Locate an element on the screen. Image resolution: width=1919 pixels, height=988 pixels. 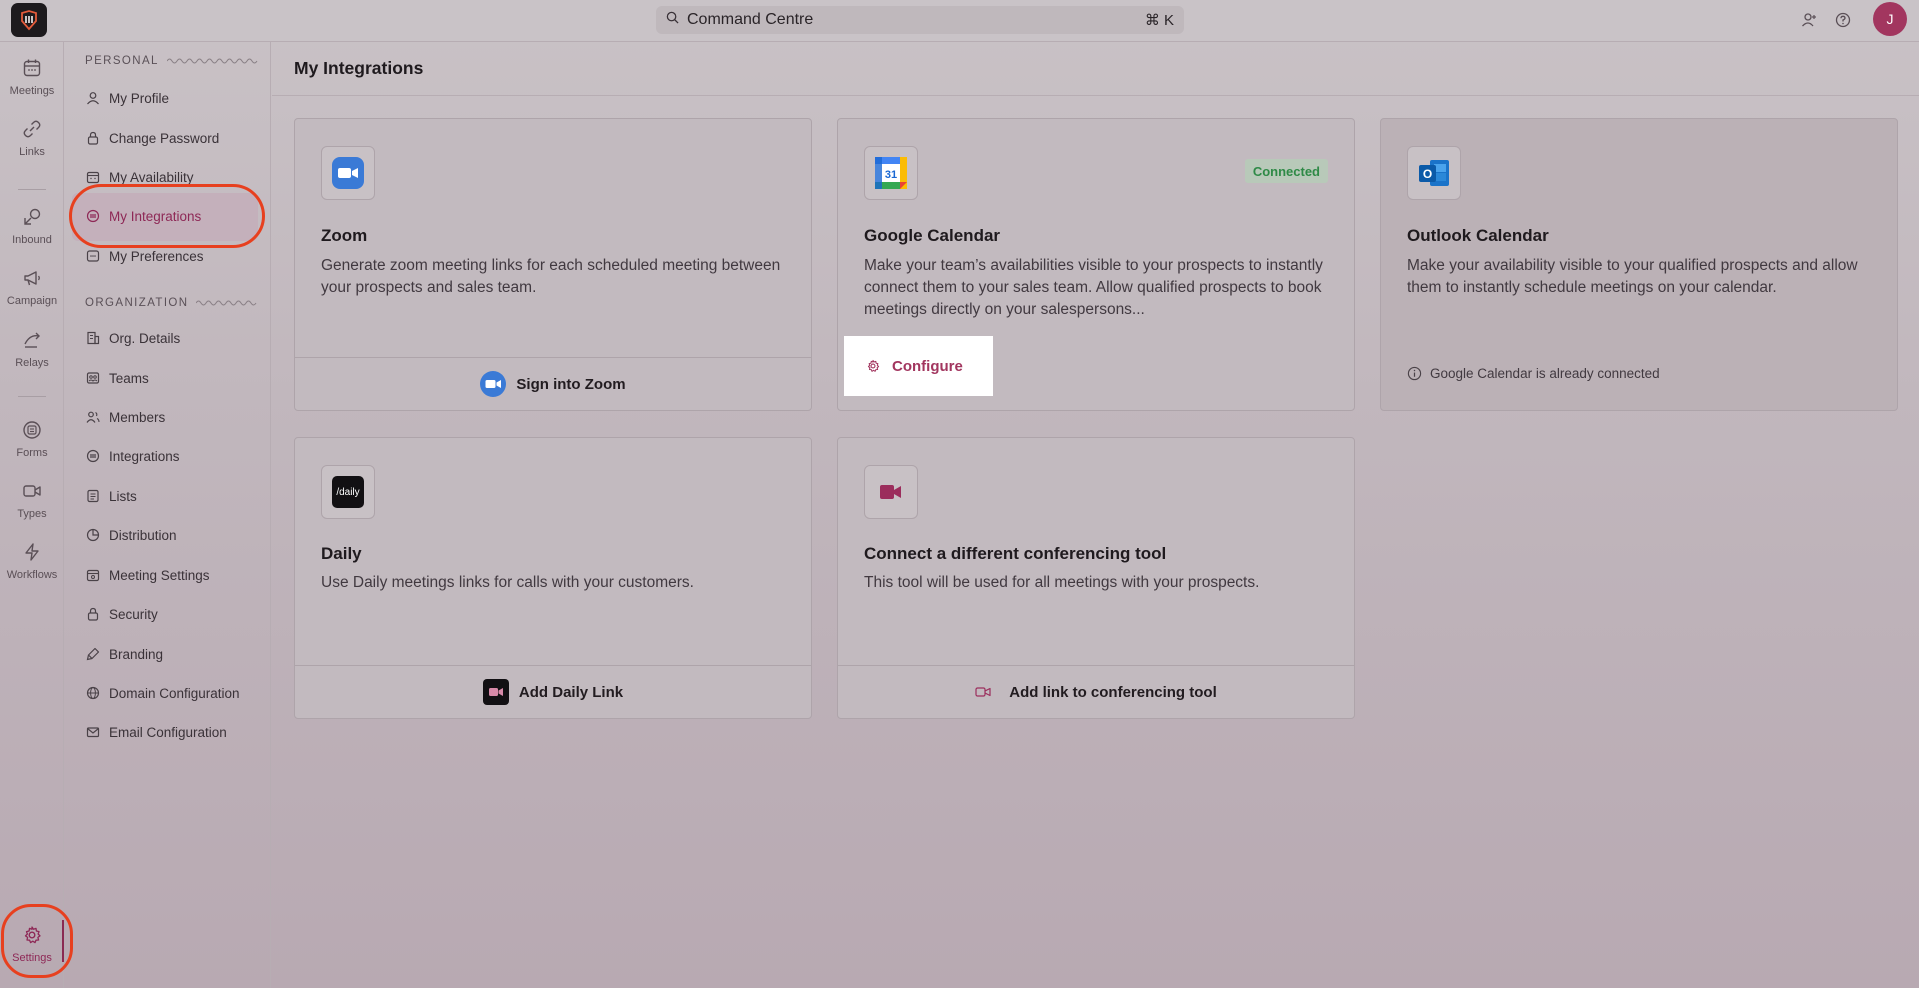
nav-label: Integrations is located at coordinates (144, 456).